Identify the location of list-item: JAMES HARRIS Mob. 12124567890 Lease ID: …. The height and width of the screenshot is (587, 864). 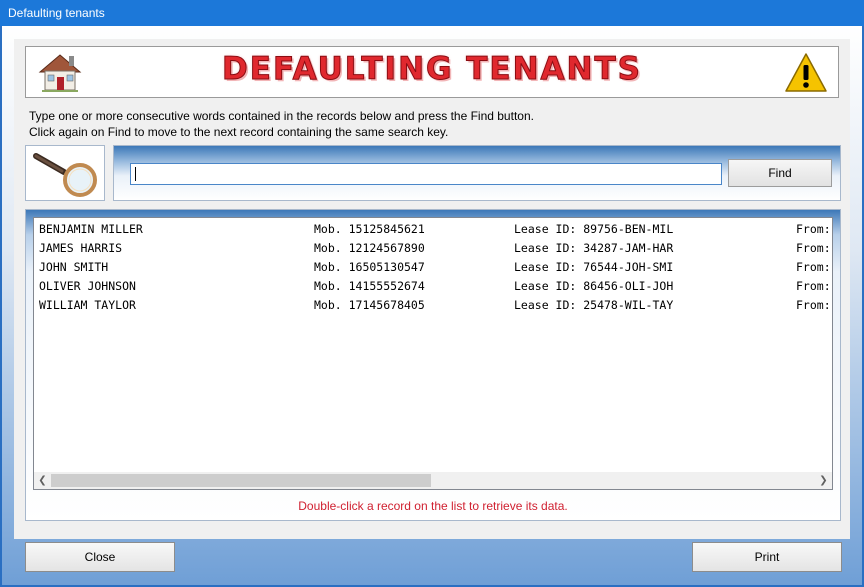
(433, 247).